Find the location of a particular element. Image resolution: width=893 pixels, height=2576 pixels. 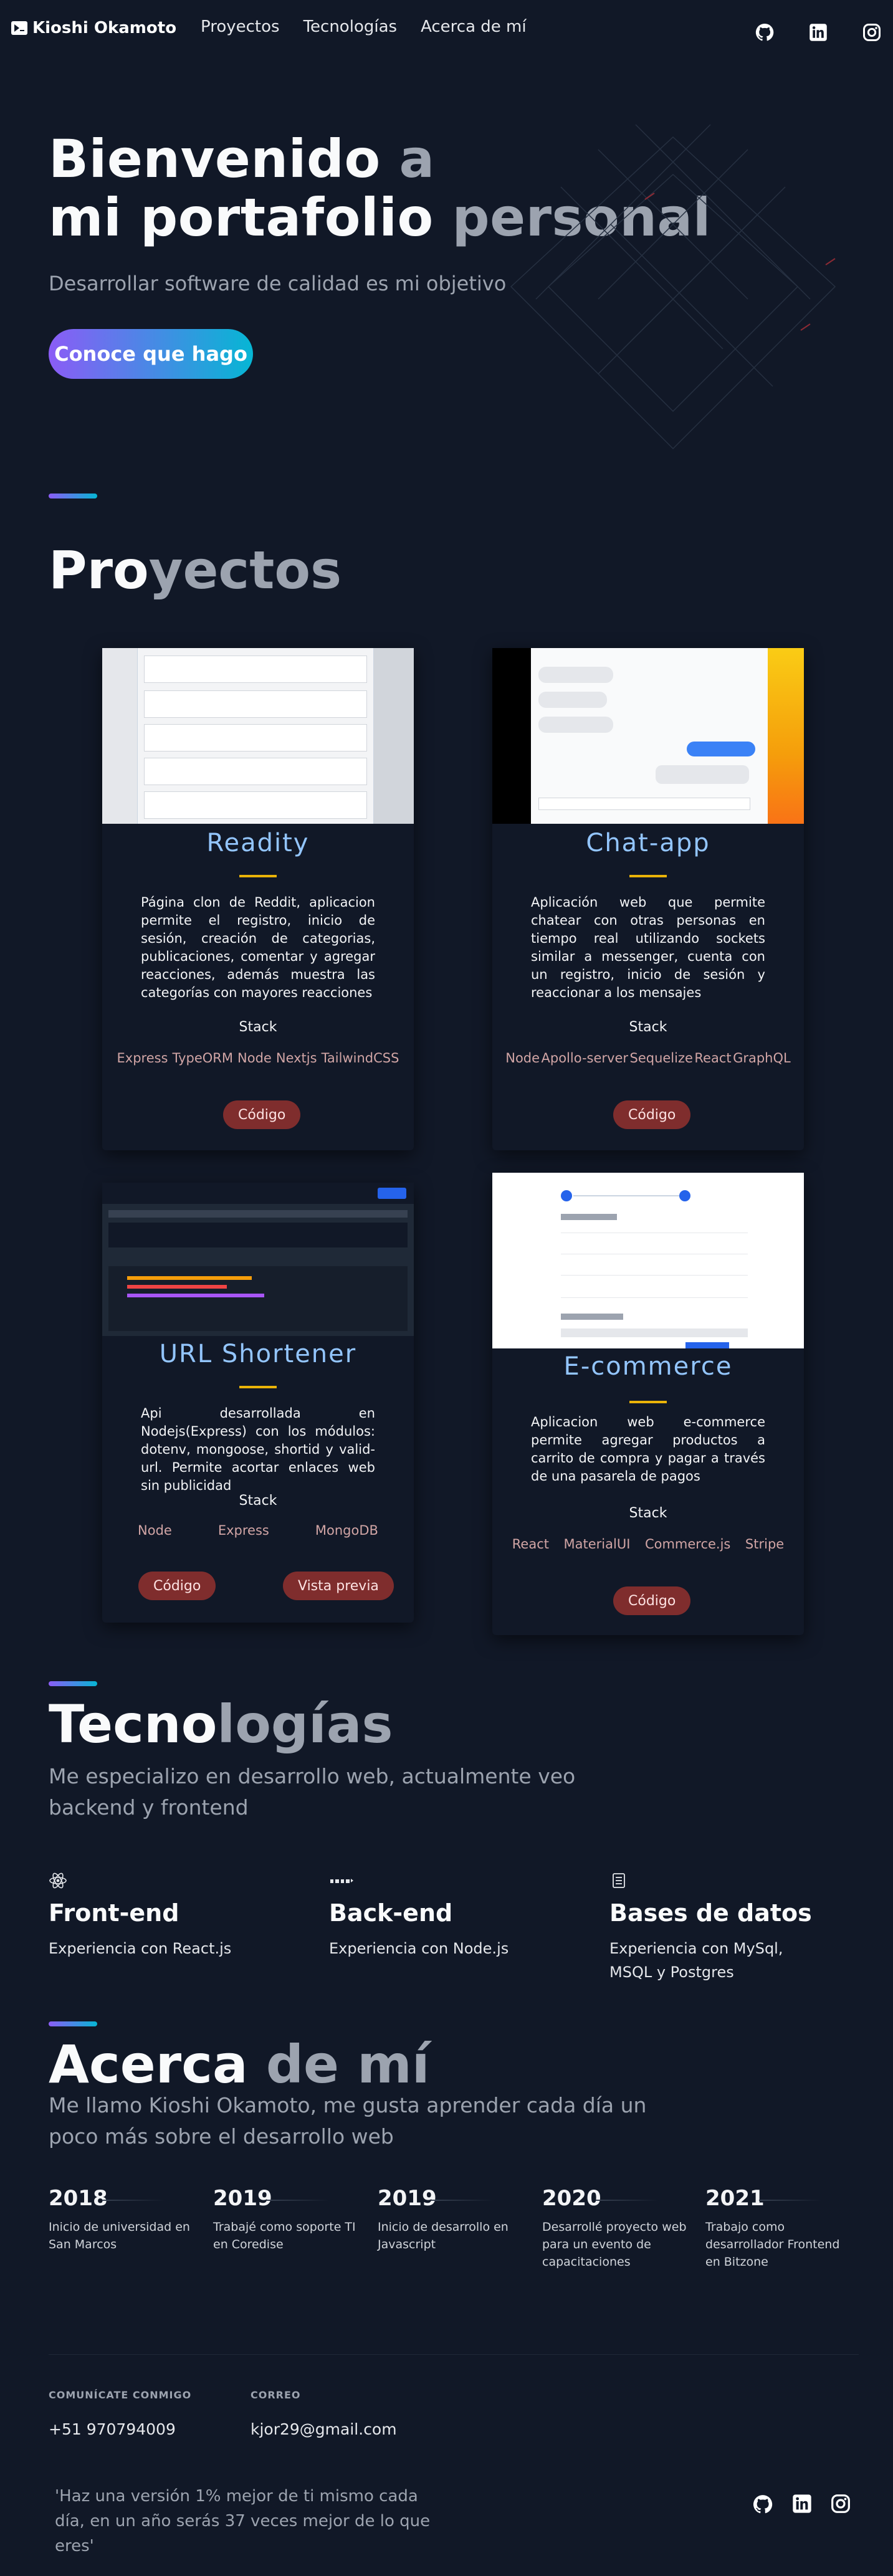

logo-text: Kioshi Okamoto is located at coordinates (104, 28).